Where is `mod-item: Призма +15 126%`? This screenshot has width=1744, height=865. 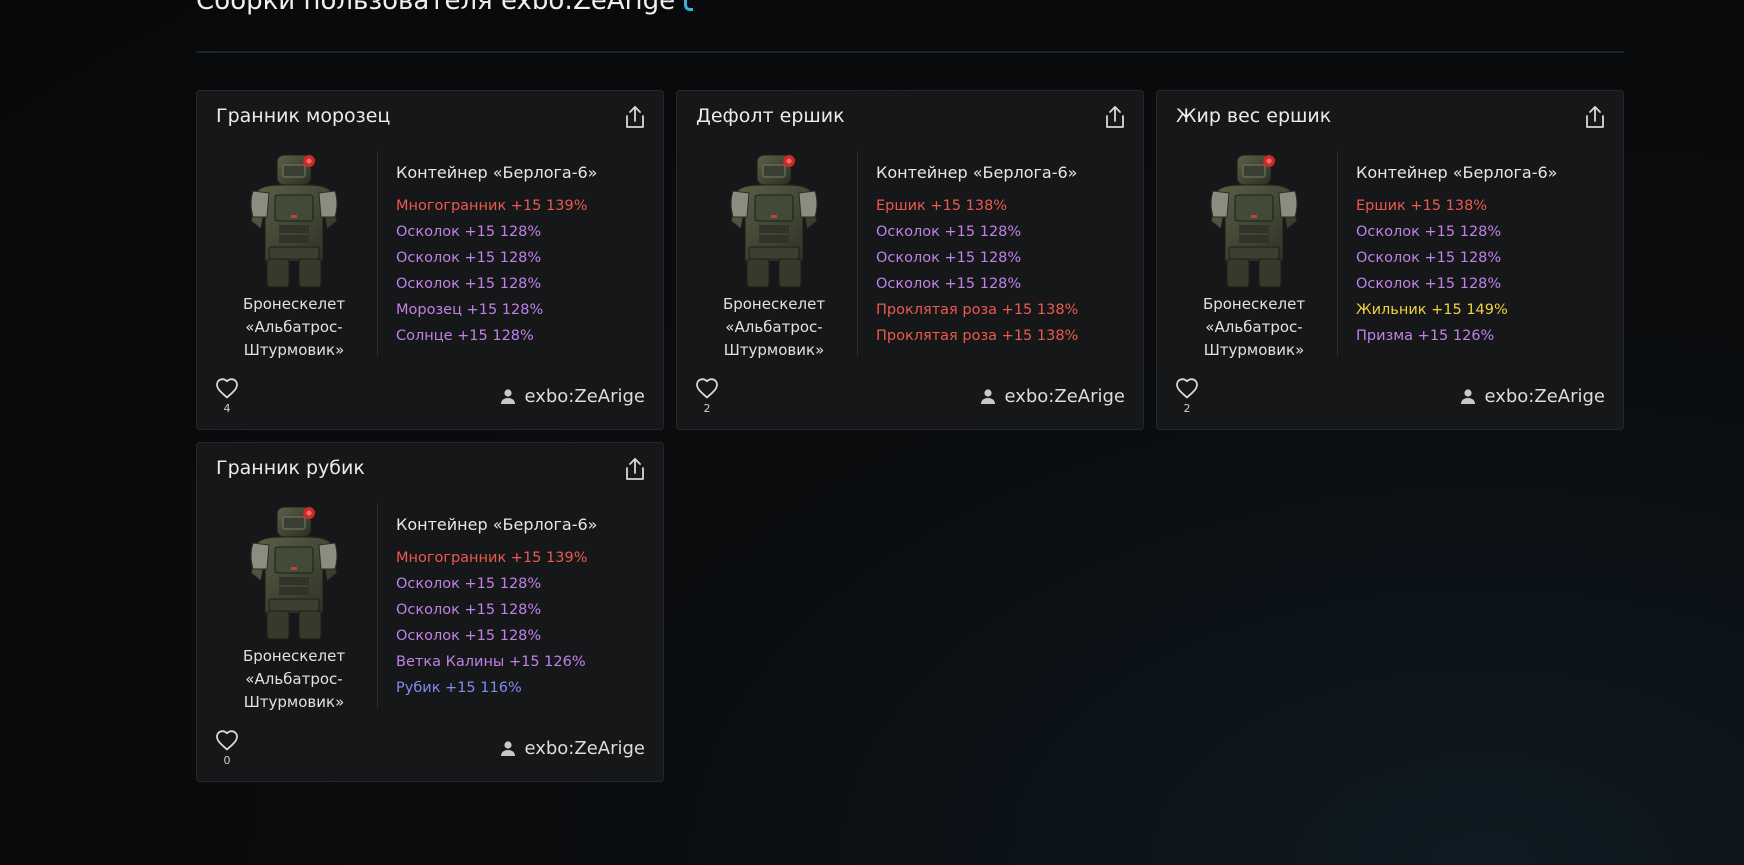 mod-item: Призма +15 126% is located at coordinates (1425, 336).